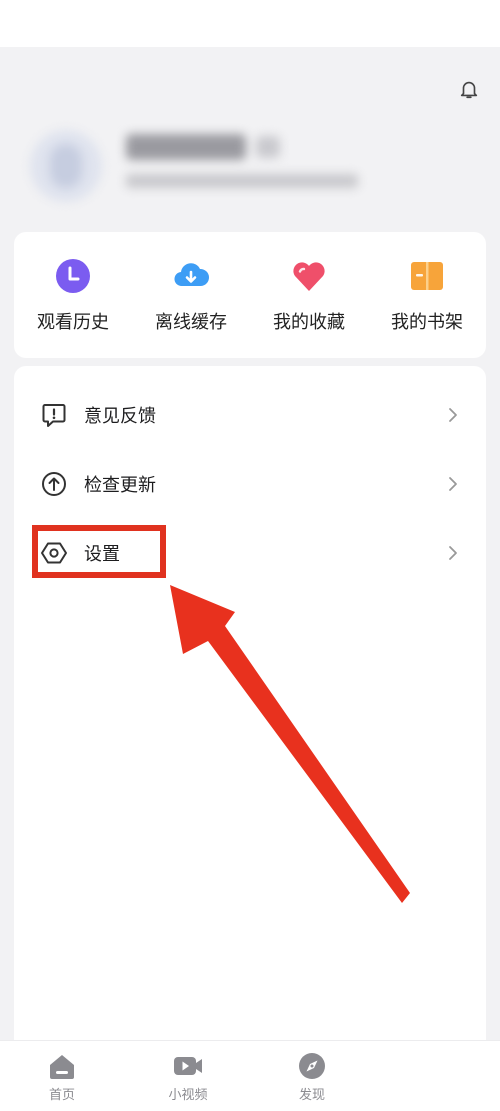 The image size is (500, 1111). Describe the element at coordinates (54, 415) in the screenshot. I see `feedback-icon` at that location.